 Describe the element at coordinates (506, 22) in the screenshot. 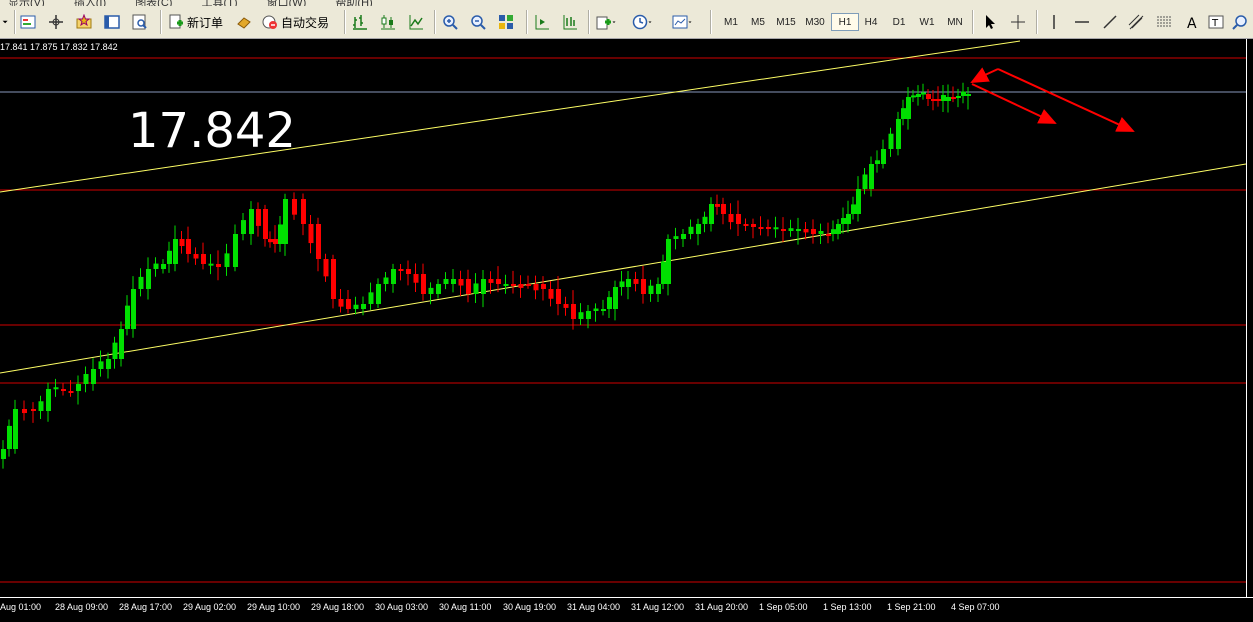

I see `tile-windows-button` at that location.